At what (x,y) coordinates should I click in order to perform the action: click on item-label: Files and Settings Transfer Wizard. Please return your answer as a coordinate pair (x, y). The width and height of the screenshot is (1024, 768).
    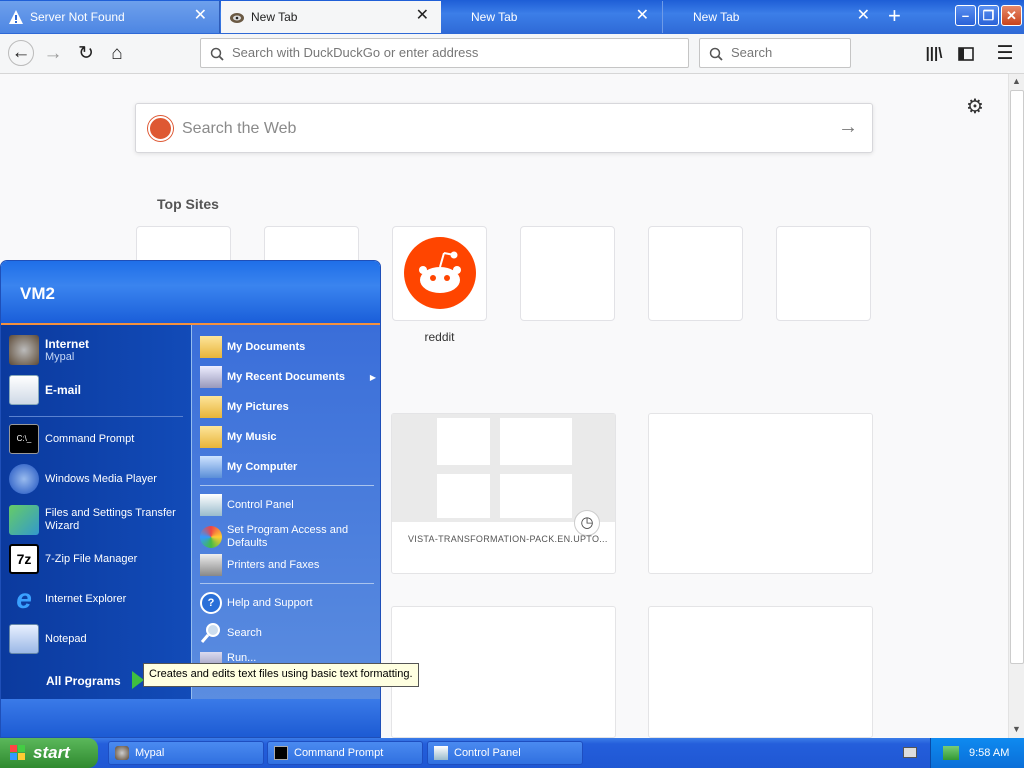
    Looking at the image, I should click on (110, 519).